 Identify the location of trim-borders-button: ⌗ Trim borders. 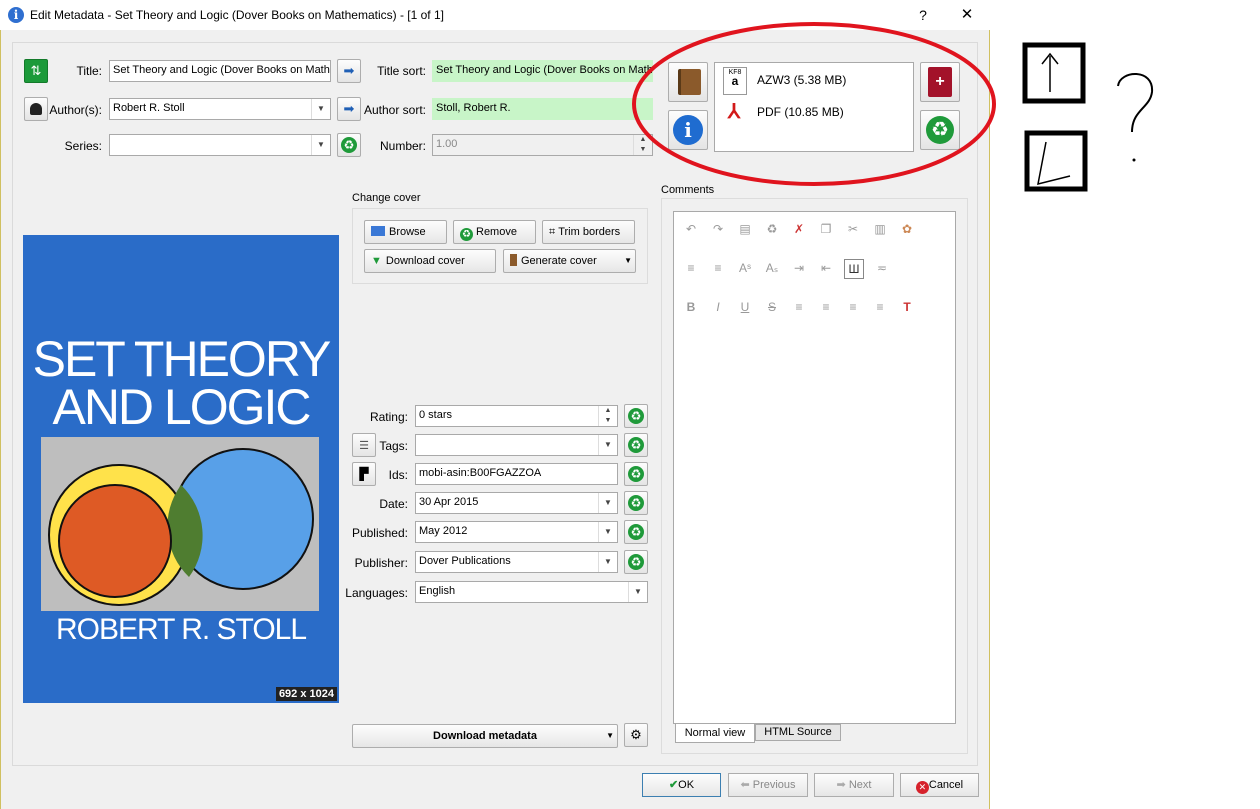
(588, 232).